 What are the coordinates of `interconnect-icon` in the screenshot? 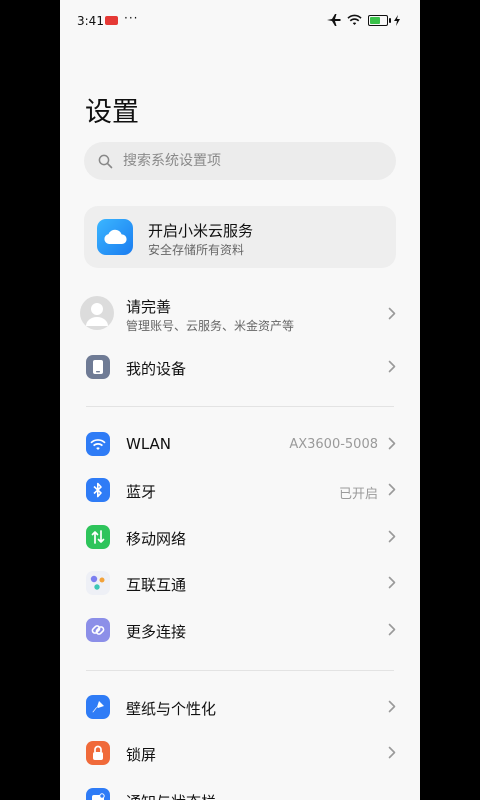 It's located at (98, 583).